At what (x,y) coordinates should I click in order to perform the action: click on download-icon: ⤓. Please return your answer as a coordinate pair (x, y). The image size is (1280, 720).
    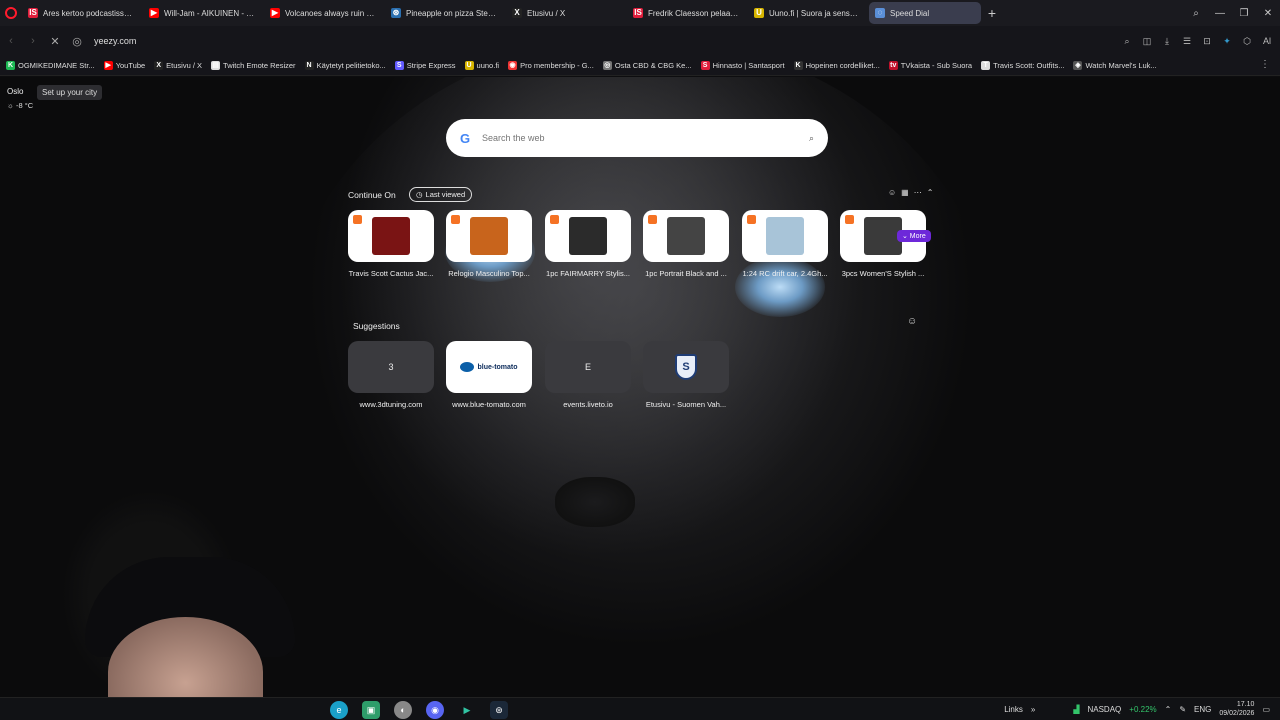
    Looking at the image, I should click on (1167, 41).